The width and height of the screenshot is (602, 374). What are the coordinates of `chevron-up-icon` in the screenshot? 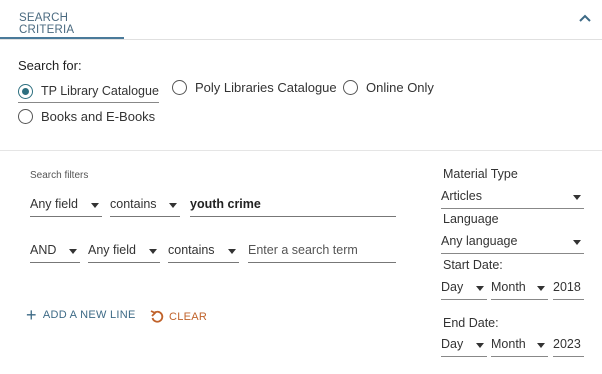 It's located at (585, 17).